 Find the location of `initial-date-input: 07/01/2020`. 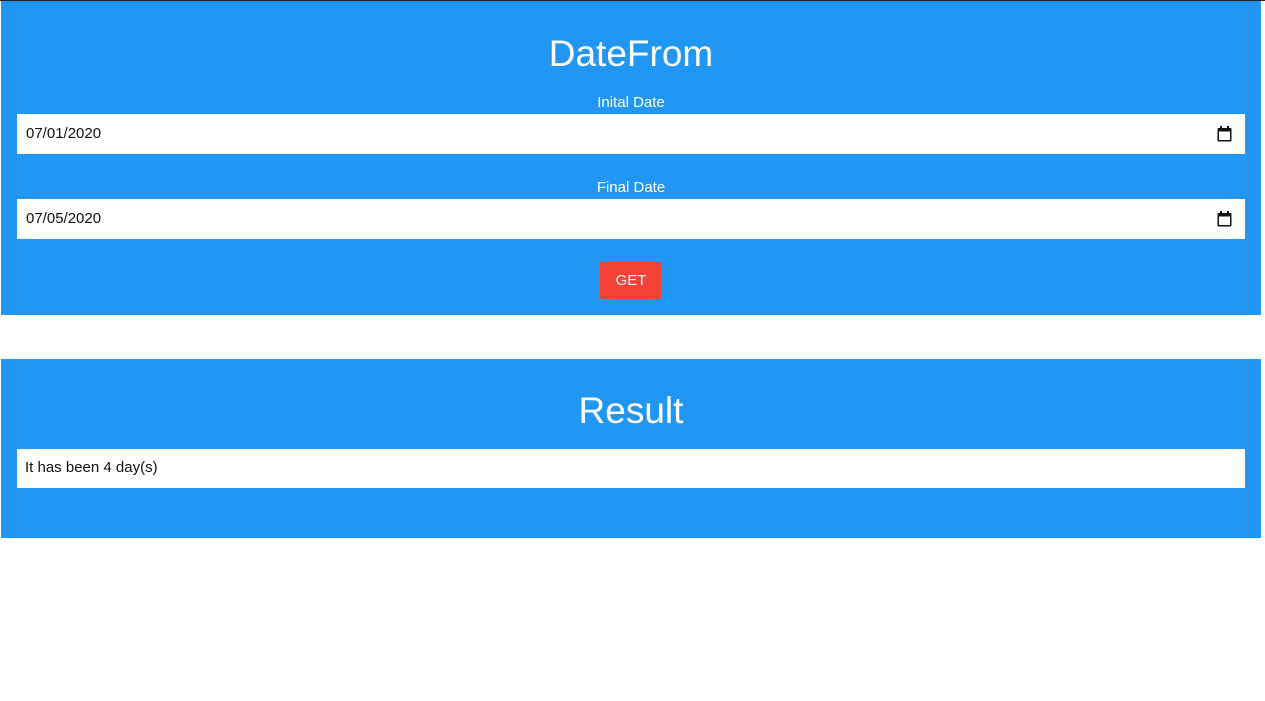

initial-date-input: 07/01/2020 is located at coordinates (631, 134).